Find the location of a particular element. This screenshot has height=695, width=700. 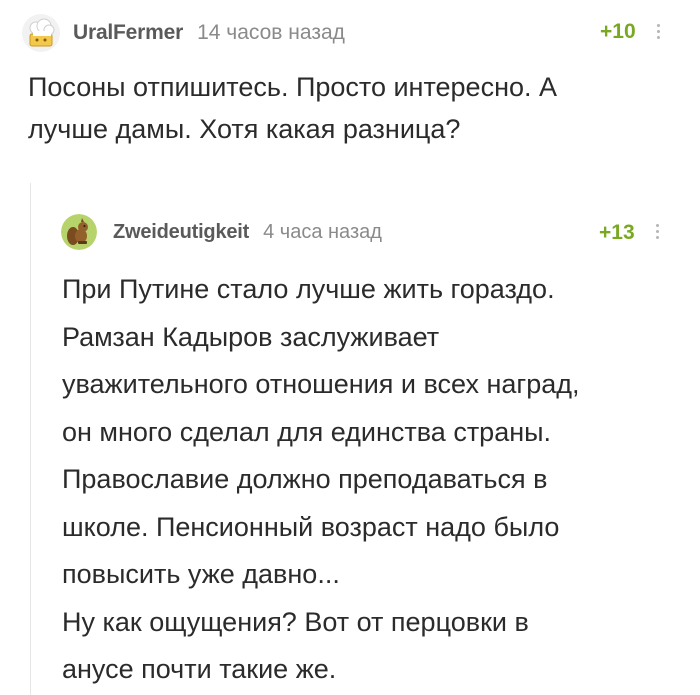

comment-author: UralFermer is located at coordinates (128, 33).